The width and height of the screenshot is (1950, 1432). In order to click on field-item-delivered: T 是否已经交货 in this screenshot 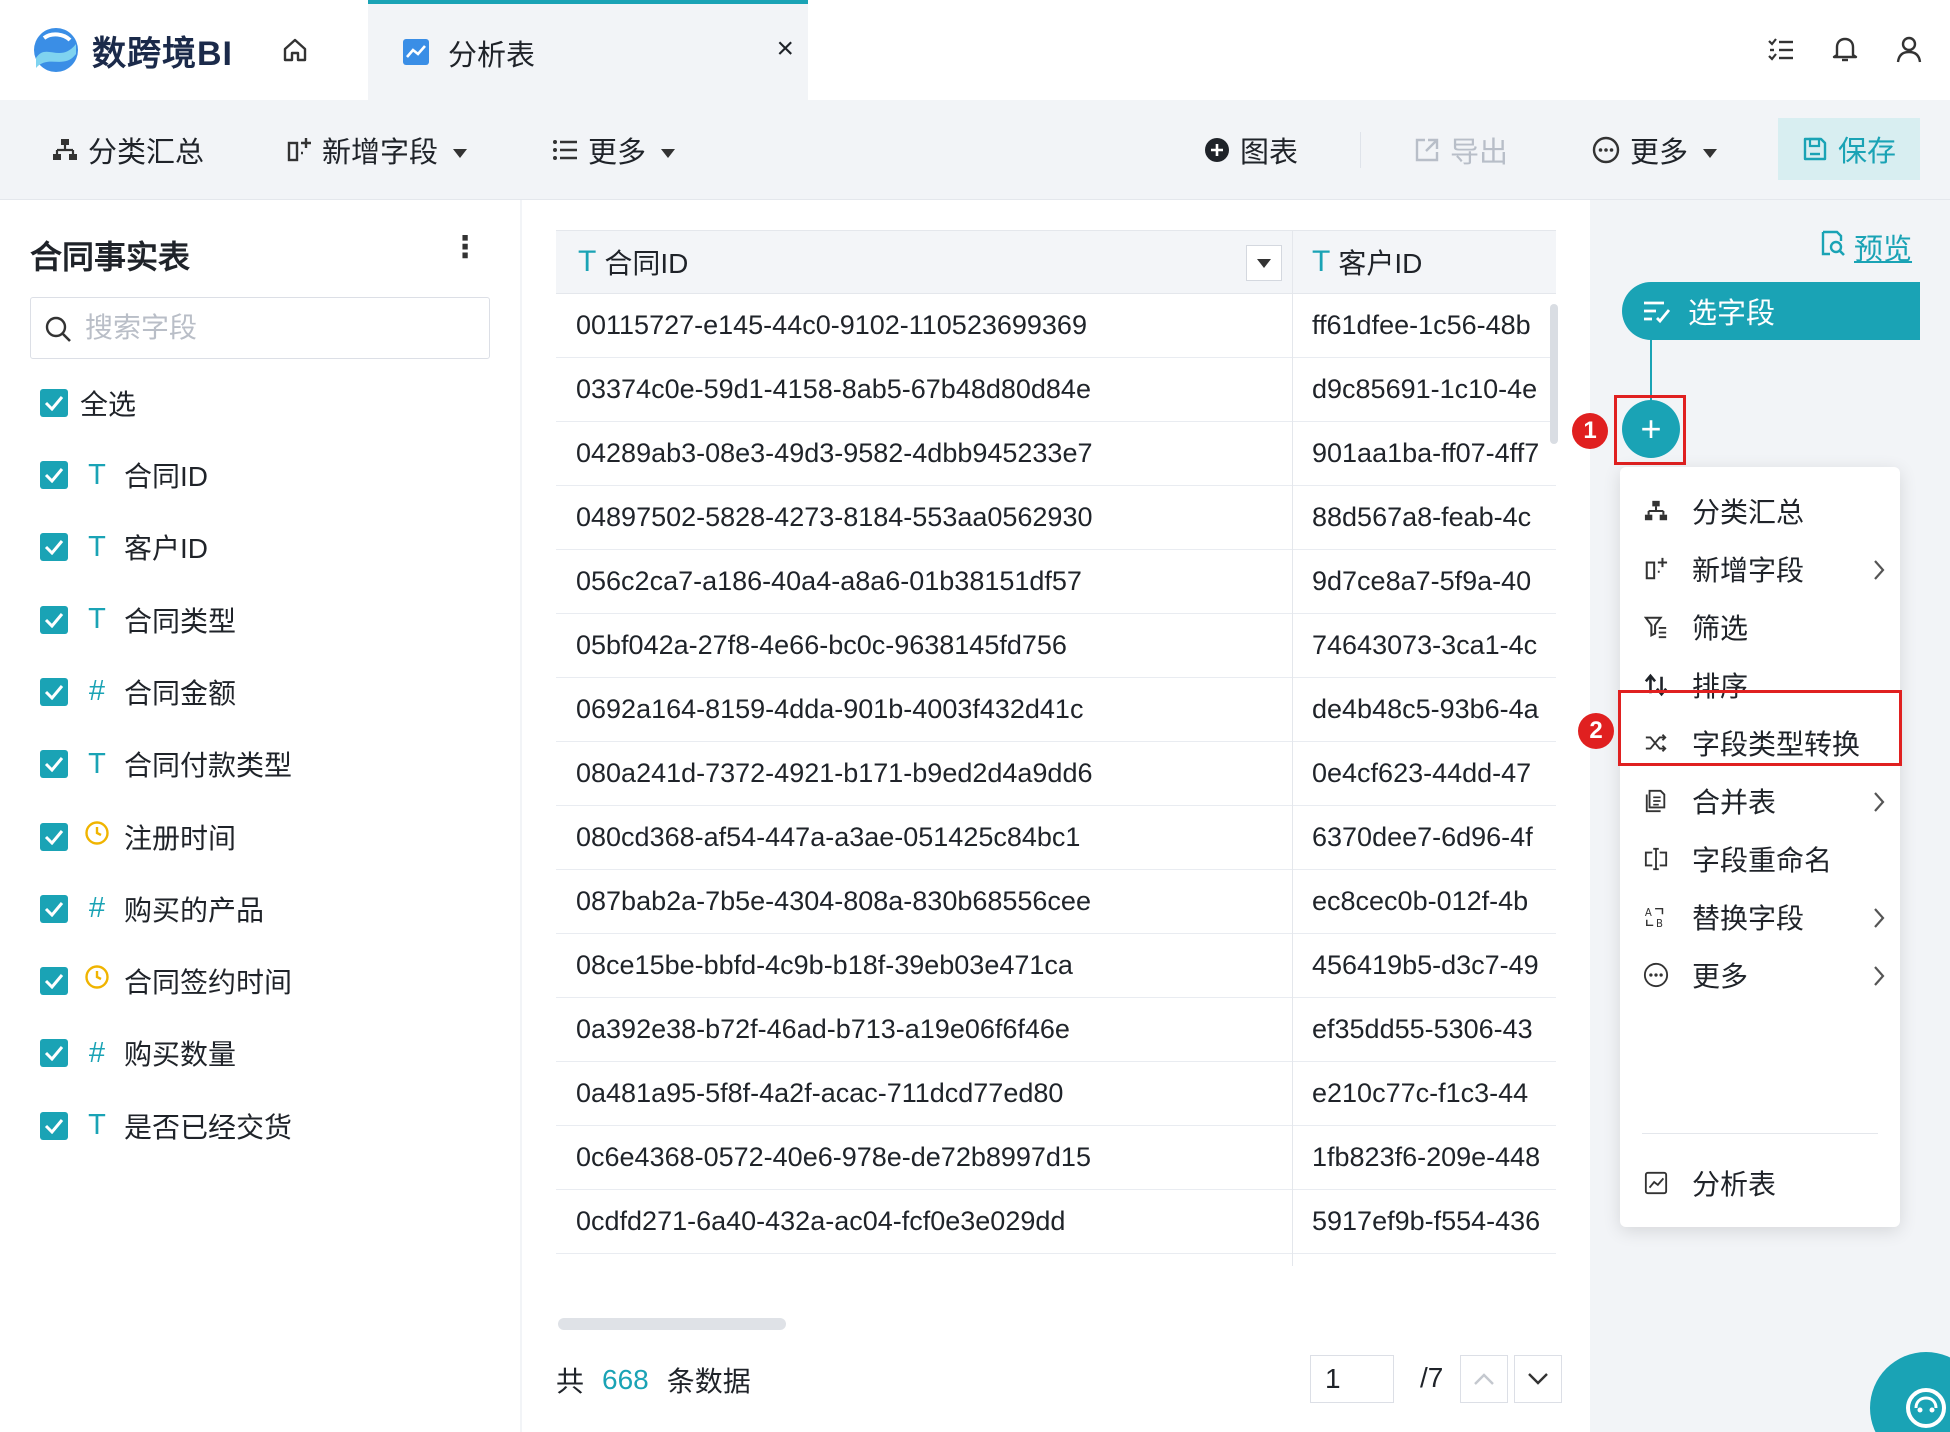, I will do `click(166, 1126)`.